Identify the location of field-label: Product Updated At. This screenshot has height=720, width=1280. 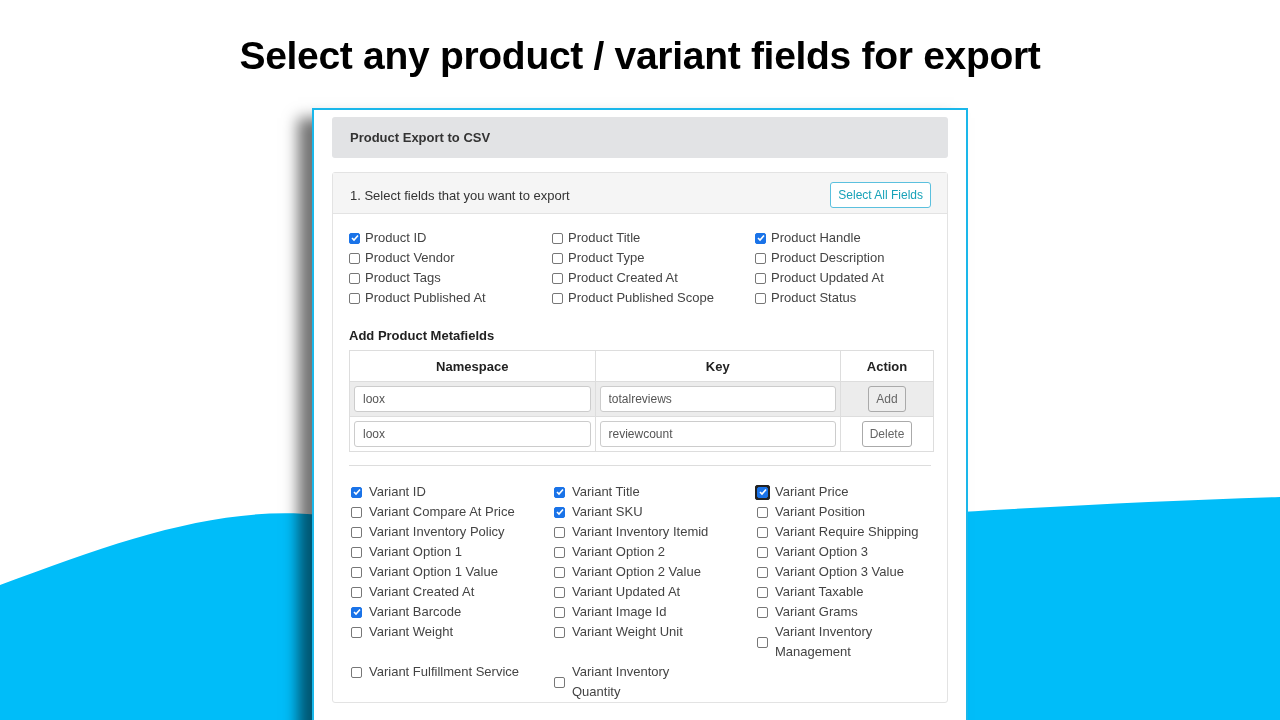
(827, 278).